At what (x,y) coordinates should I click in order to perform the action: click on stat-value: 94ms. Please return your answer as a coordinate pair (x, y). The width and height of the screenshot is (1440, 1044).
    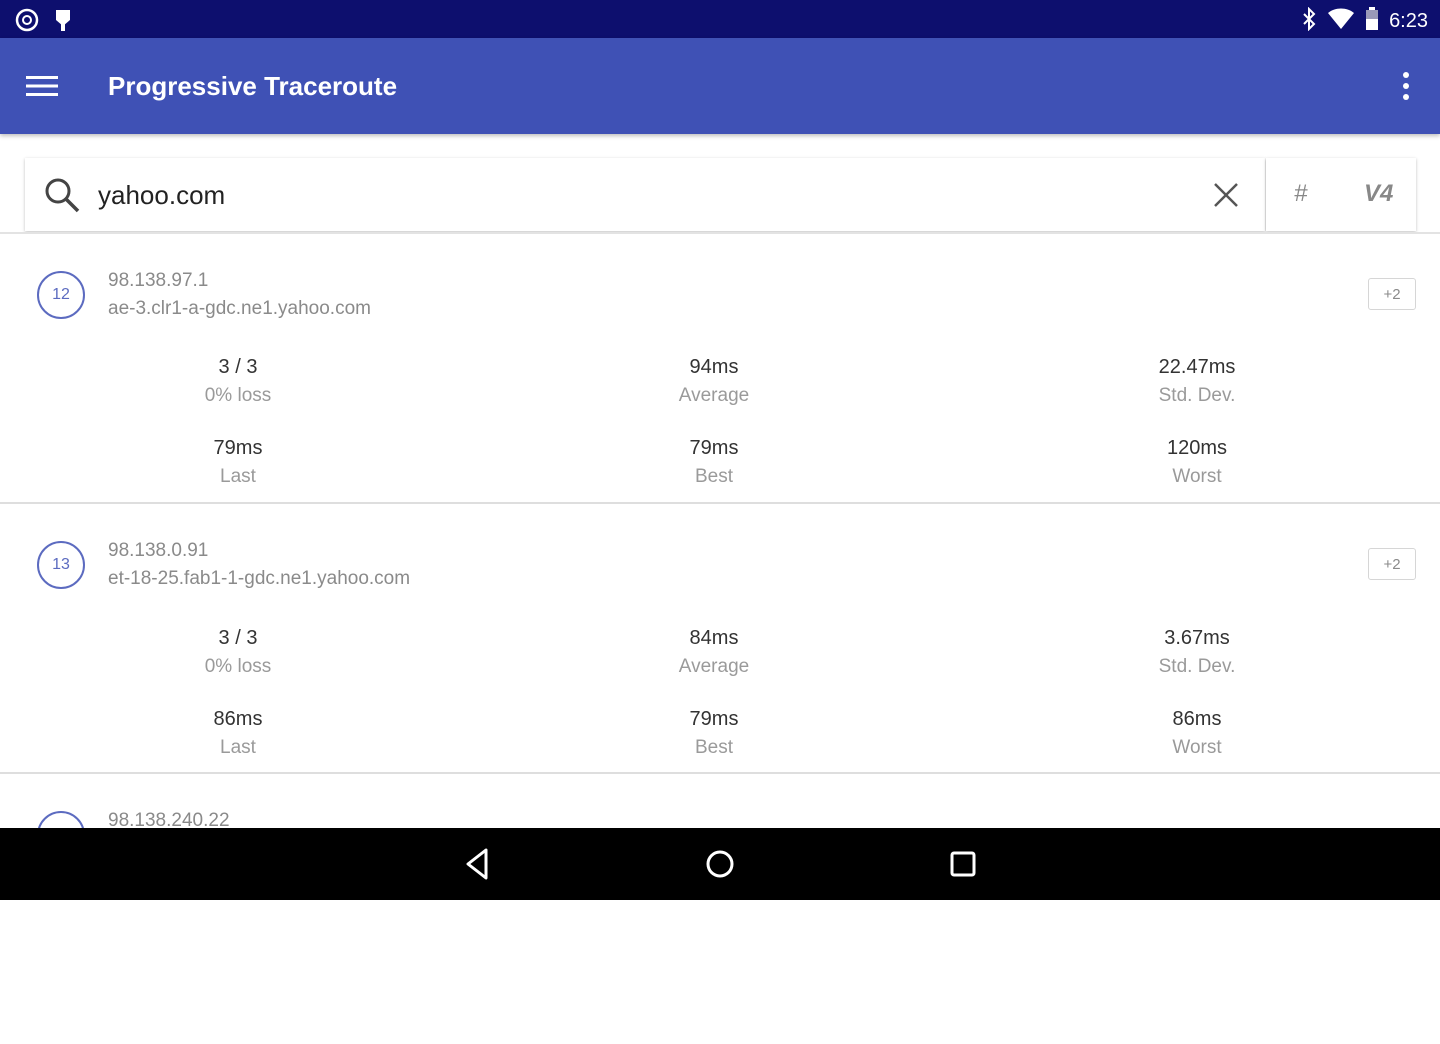
    Looking at the image, I should click on (714, 367).